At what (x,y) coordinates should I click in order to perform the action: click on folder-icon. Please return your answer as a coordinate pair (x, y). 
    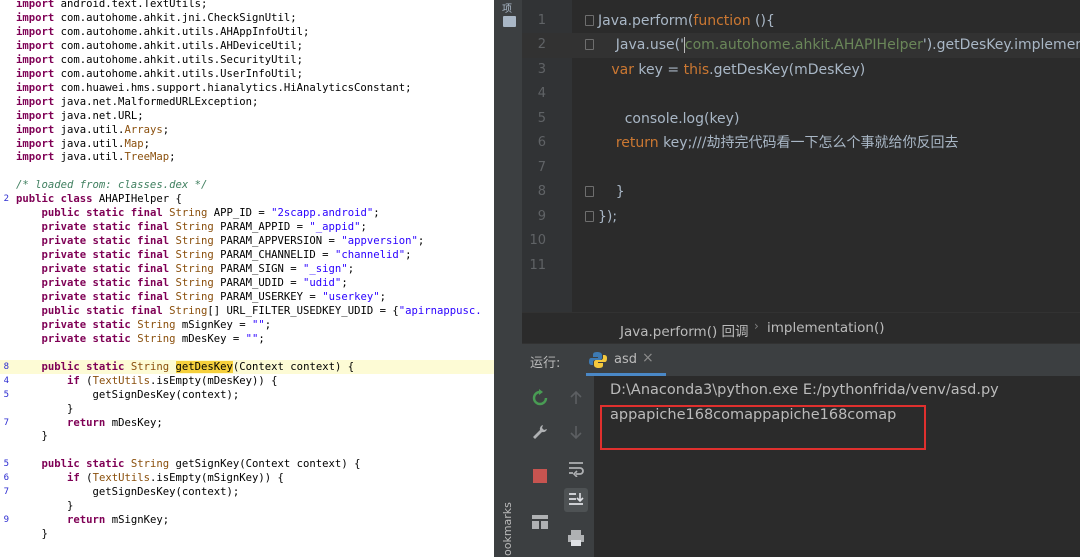
    Looking at the image, I should click on (509, 21).